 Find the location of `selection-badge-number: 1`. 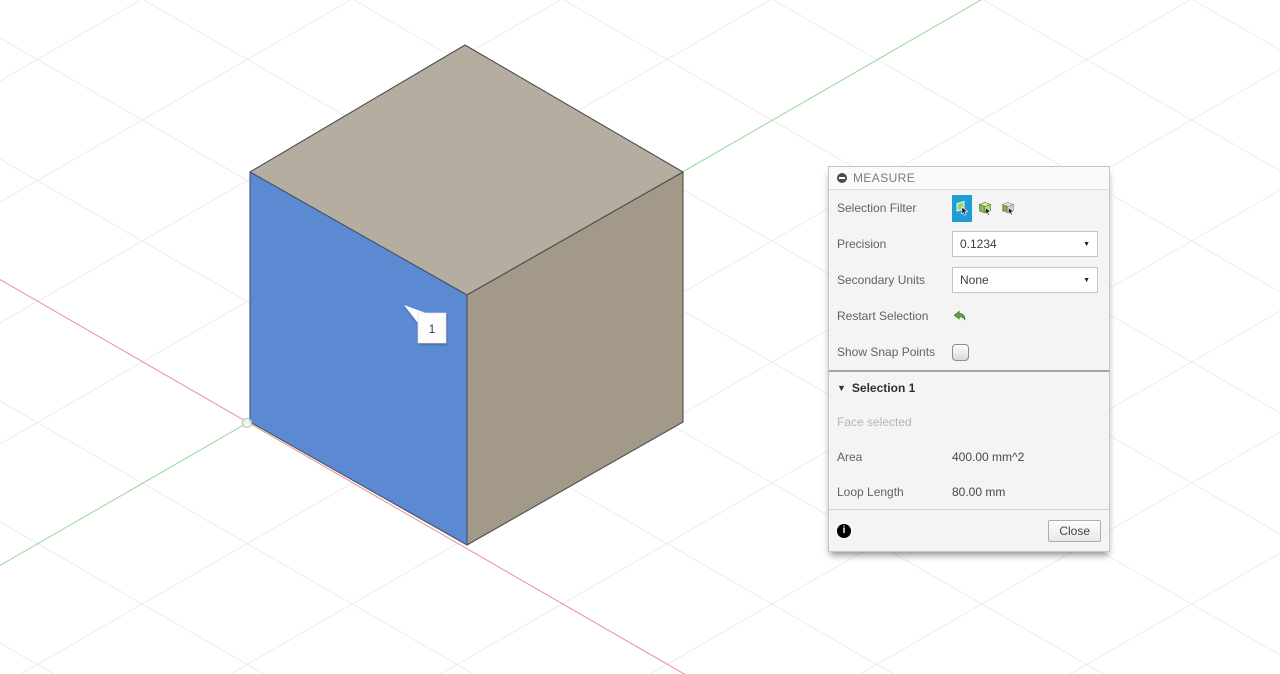

selection-badge-number: 1 is located at coordinates (432, 329).